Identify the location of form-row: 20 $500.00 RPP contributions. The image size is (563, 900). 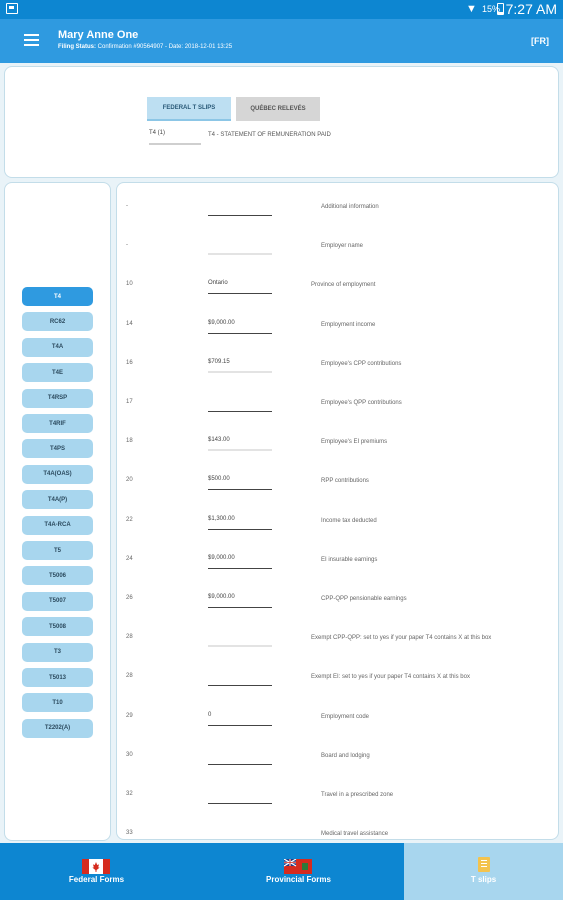
(337, 482).